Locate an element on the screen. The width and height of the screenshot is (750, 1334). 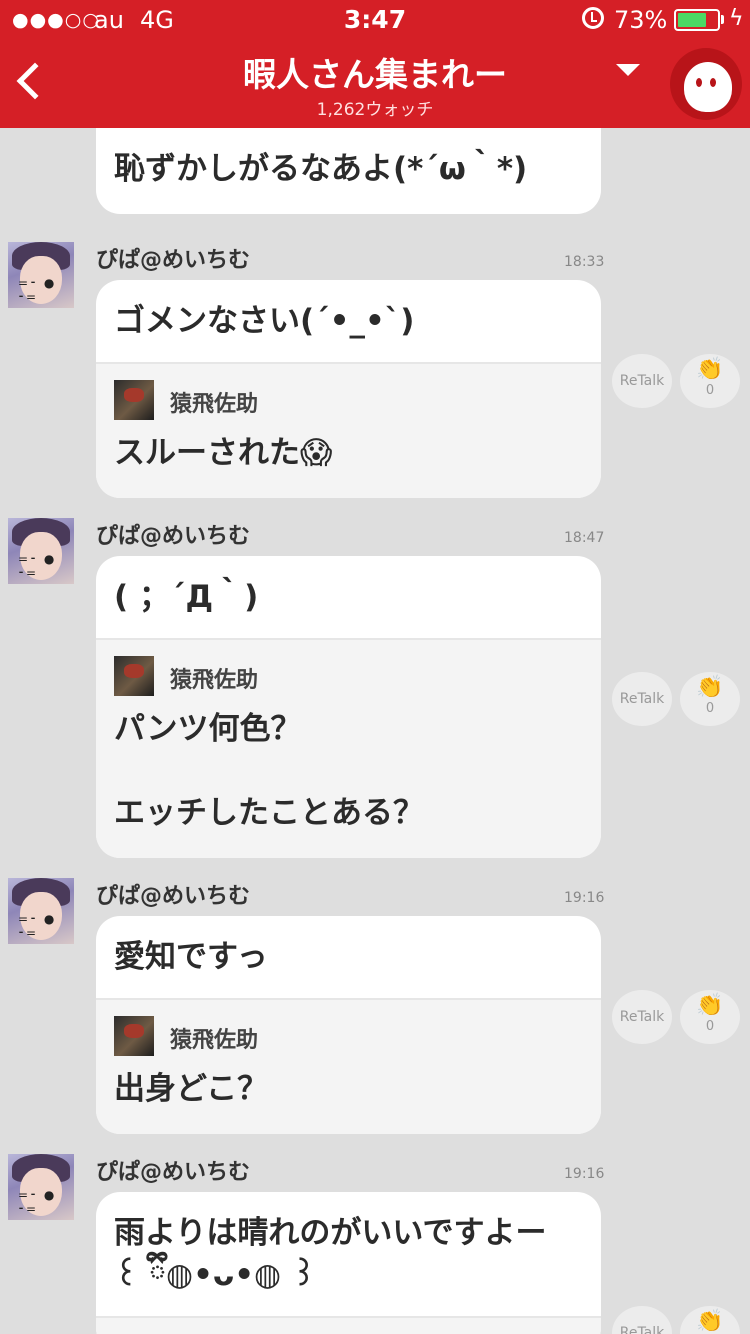
battery-icon is located at coordinates (697, 20).